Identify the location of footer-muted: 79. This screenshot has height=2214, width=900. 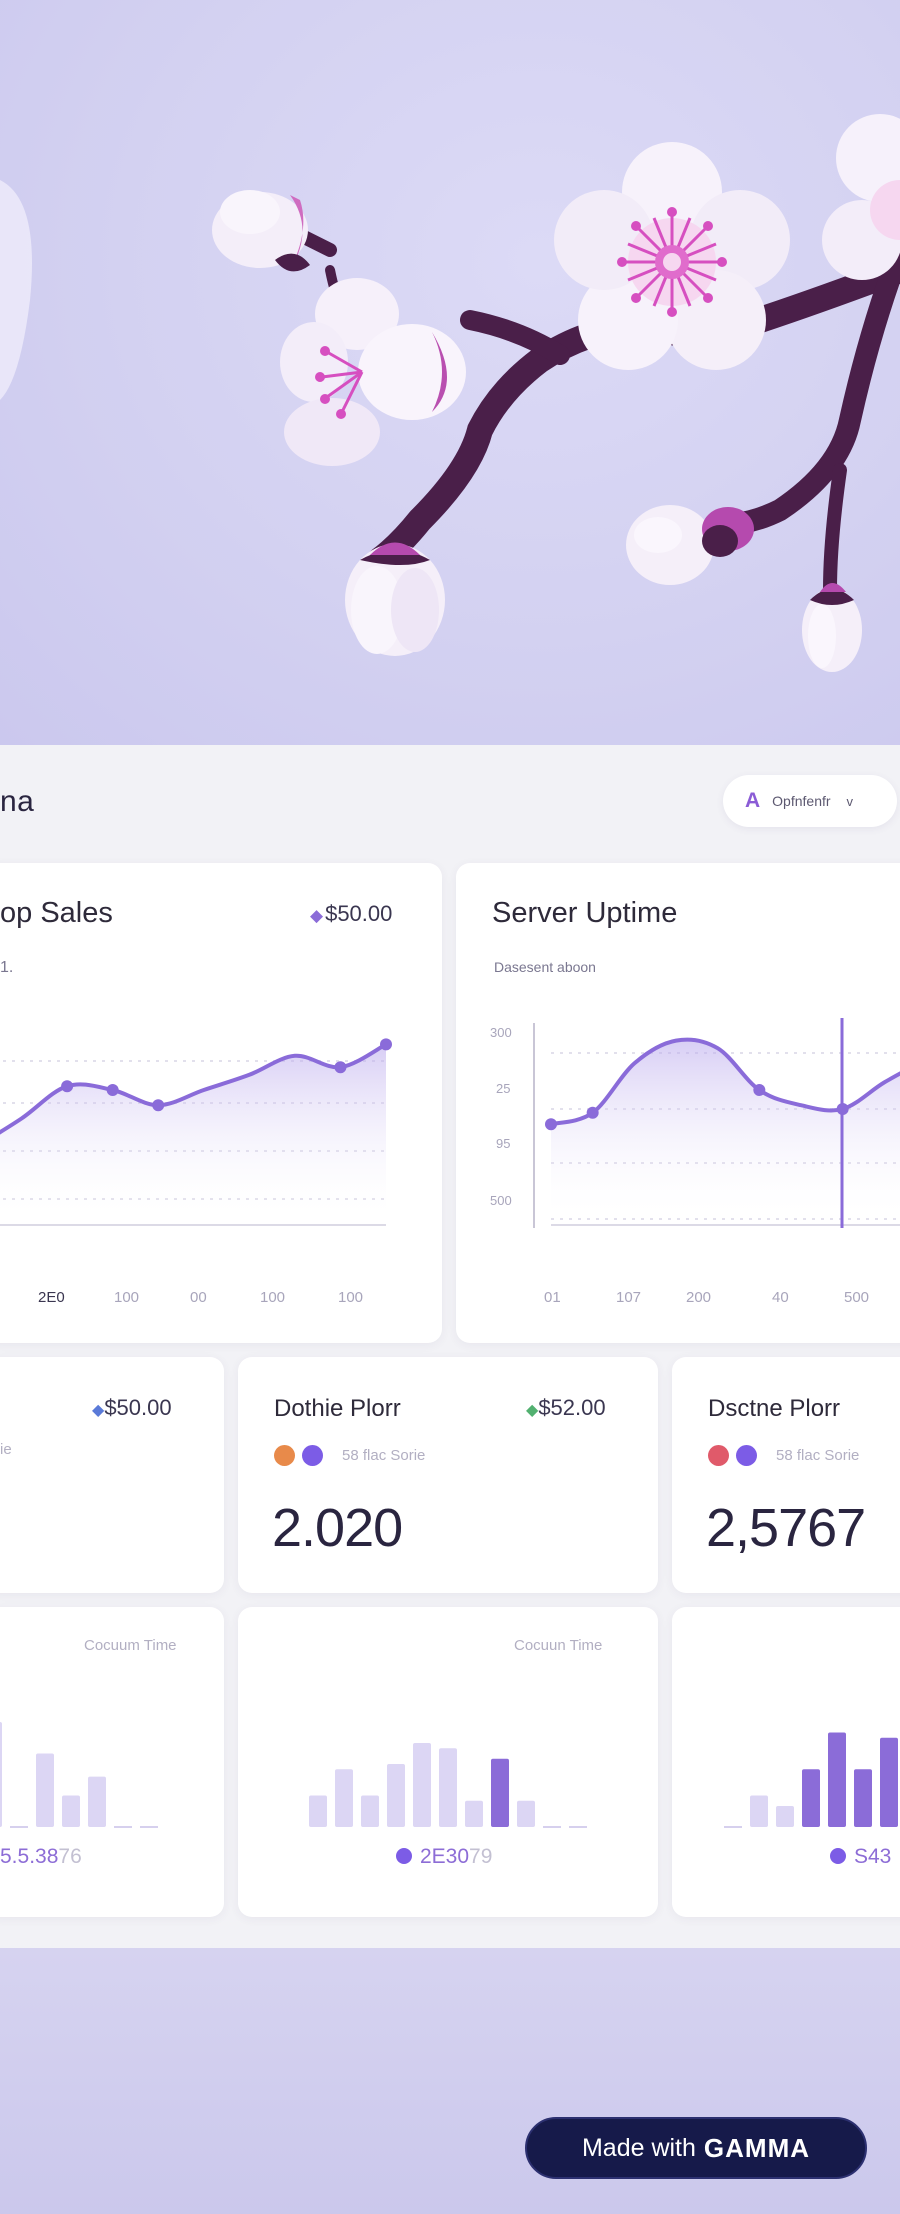
(481, 1856).